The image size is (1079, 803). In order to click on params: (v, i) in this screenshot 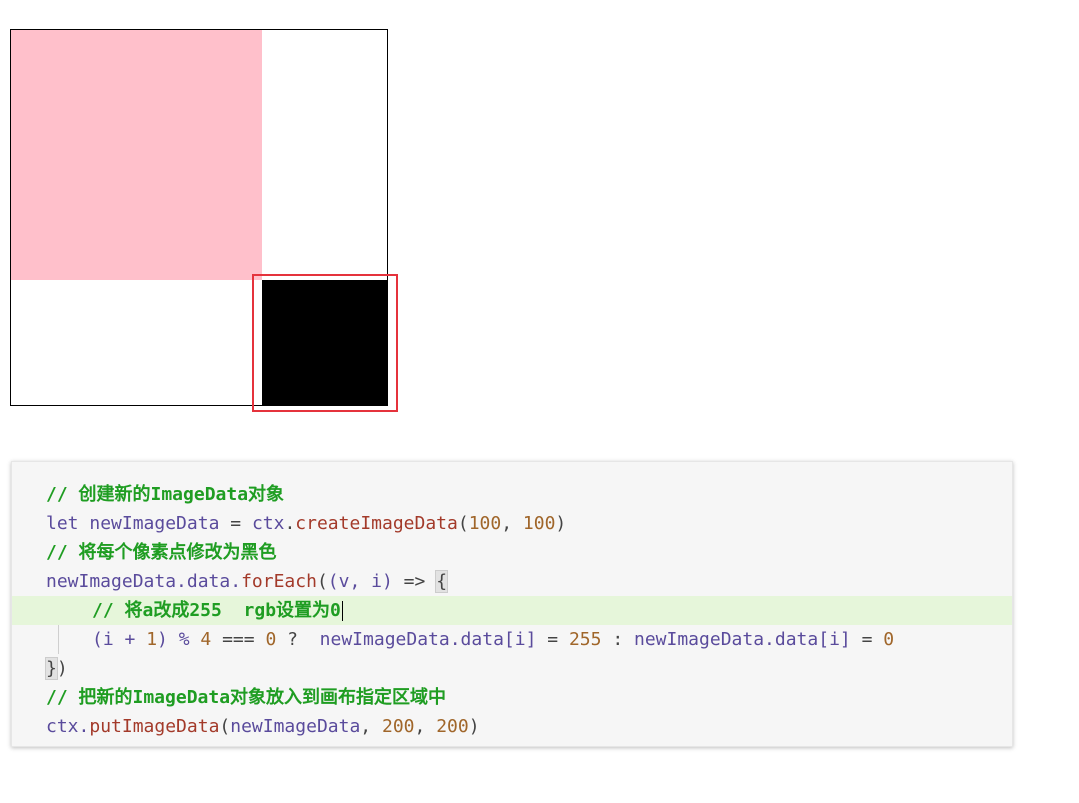, I will do `click(360, 581)`.